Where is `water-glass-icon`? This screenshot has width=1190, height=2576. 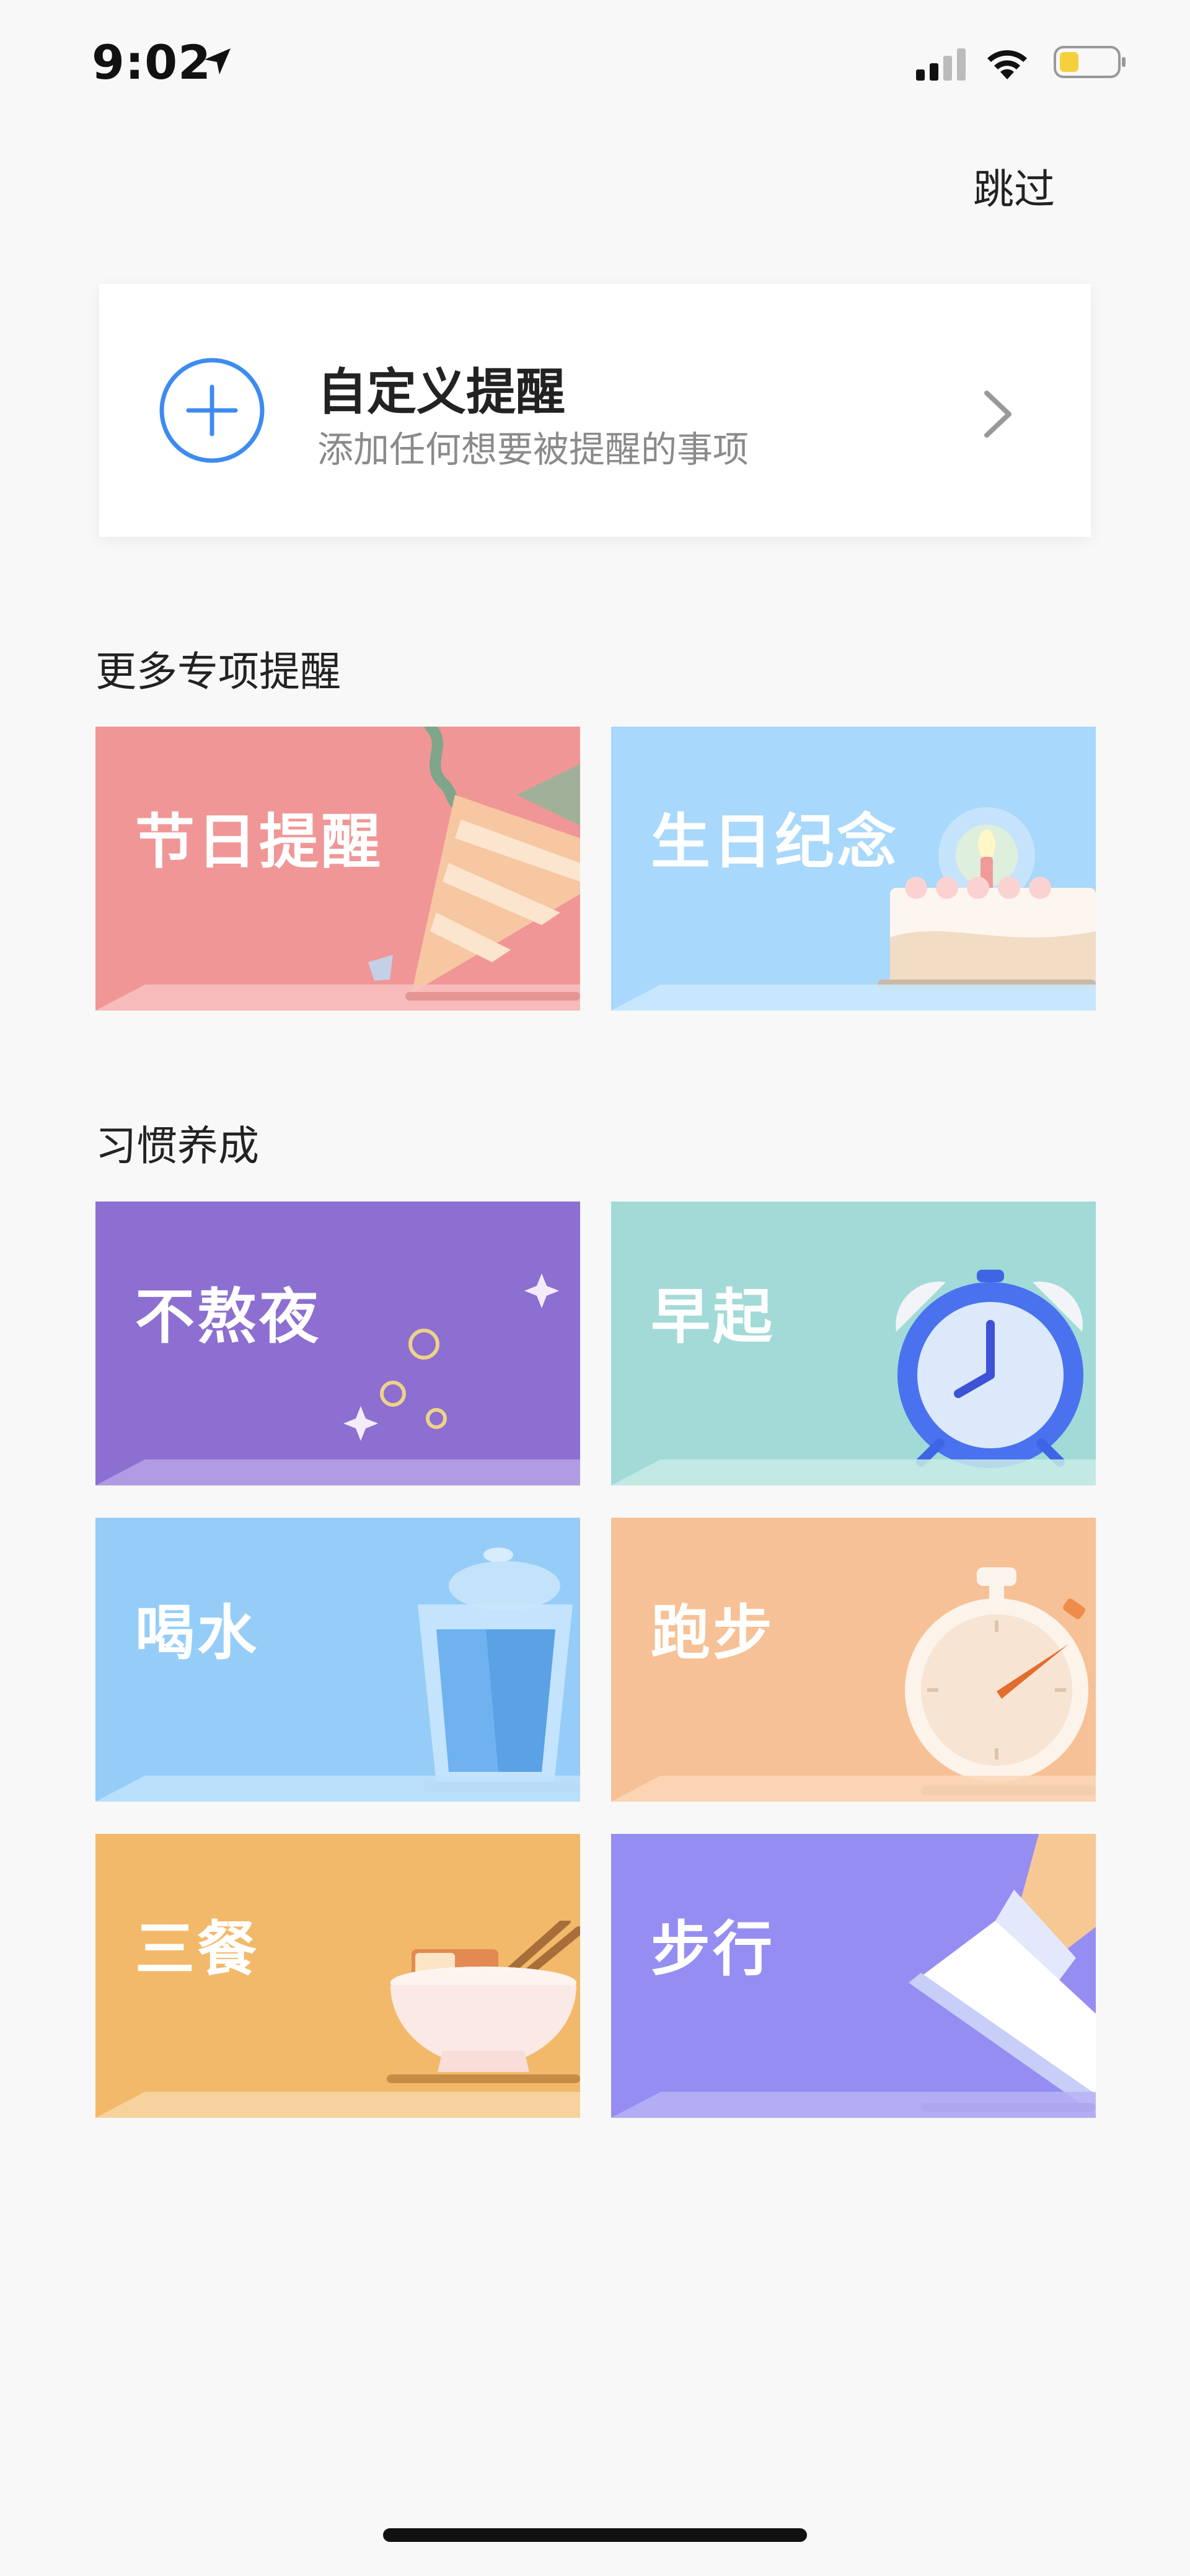
water-glass-icon is located at coordinates (499, 1669).